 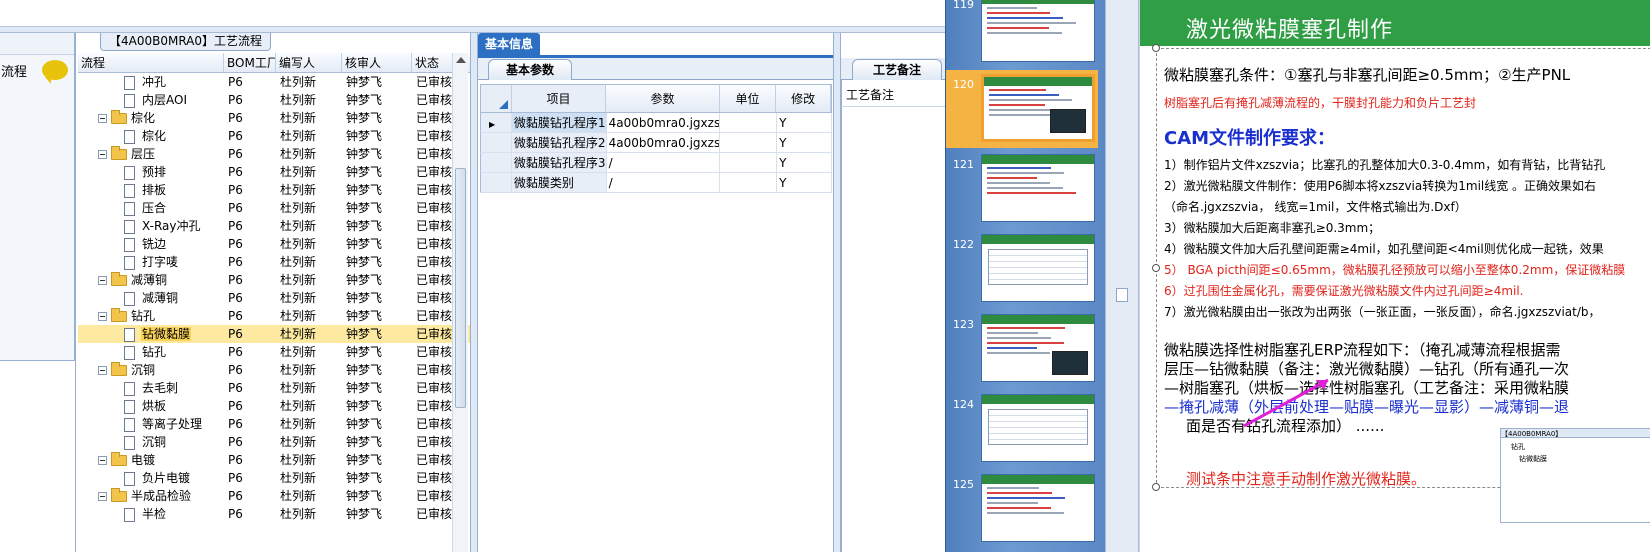 I want to click on divider-grip-icon, so click(x=1122, y=295).